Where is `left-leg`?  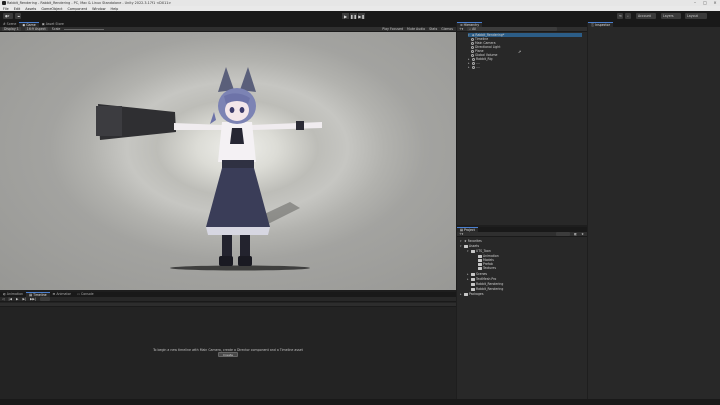
left-leg is located at coordinates (227, 246).